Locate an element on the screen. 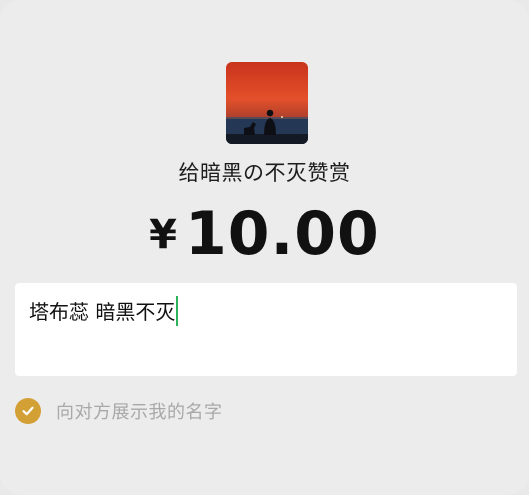  show-name-label: 向对方展示我的名字 is located at coordinates (139, 412).